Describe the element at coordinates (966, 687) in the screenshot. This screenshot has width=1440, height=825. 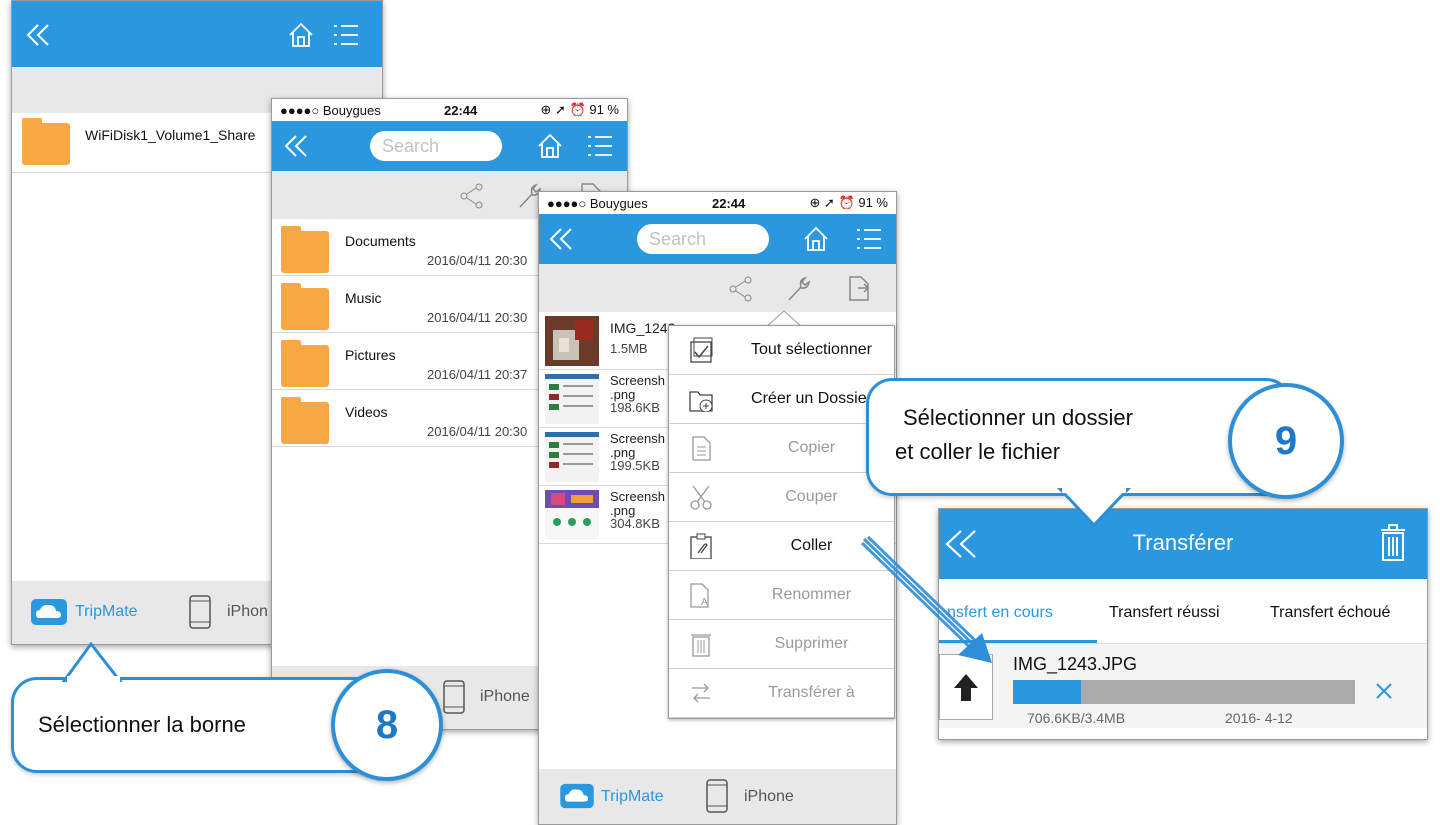
I see `upload-arrow-icon` at that location.